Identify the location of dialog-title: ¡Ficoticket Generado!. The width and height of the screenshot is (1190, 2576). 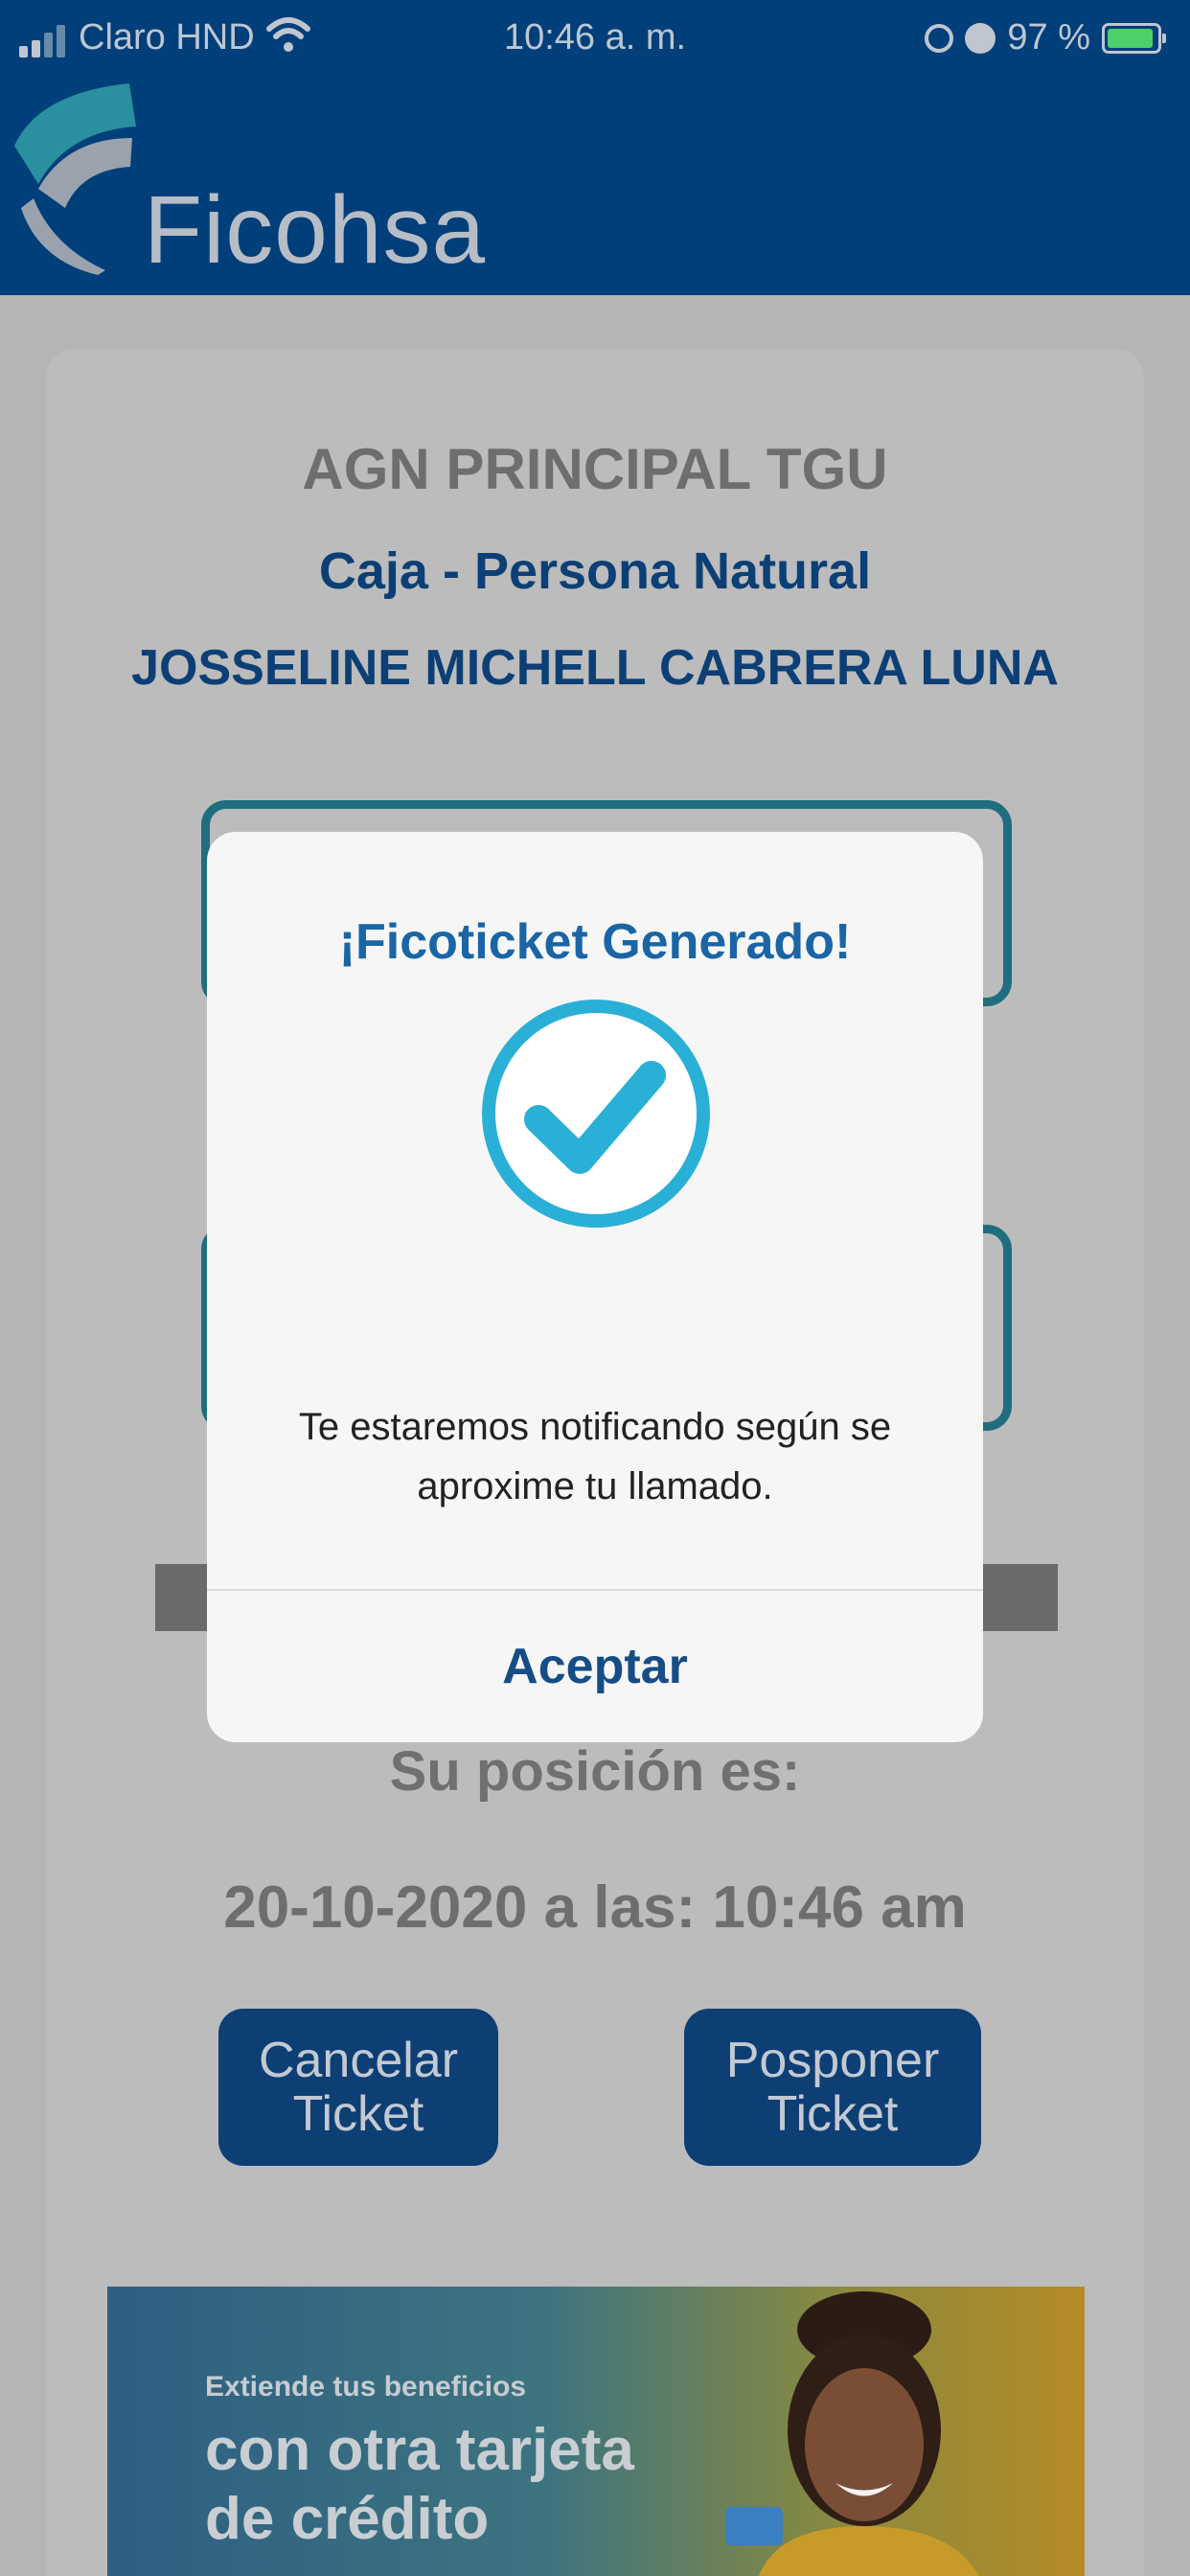
(595, 942).